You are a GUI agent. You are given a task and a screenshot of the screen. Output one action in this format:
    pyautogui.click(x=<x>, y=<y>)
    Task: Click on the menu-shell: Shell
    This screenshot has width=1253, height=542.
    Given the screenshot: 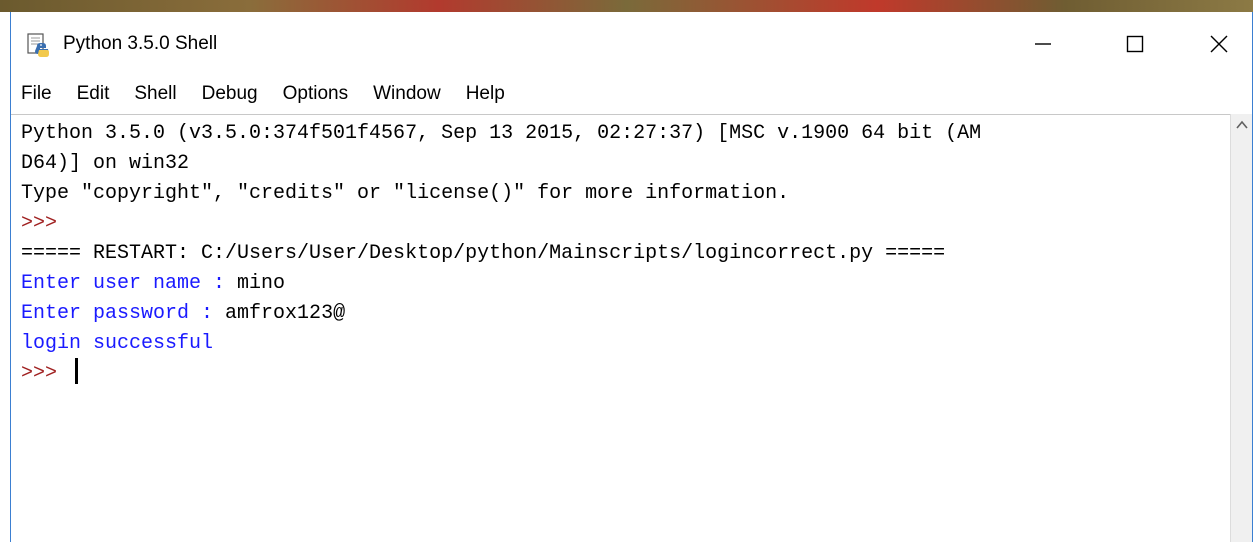 What is the action you would take?
    pyautogui.click(x=155, y=94)
    